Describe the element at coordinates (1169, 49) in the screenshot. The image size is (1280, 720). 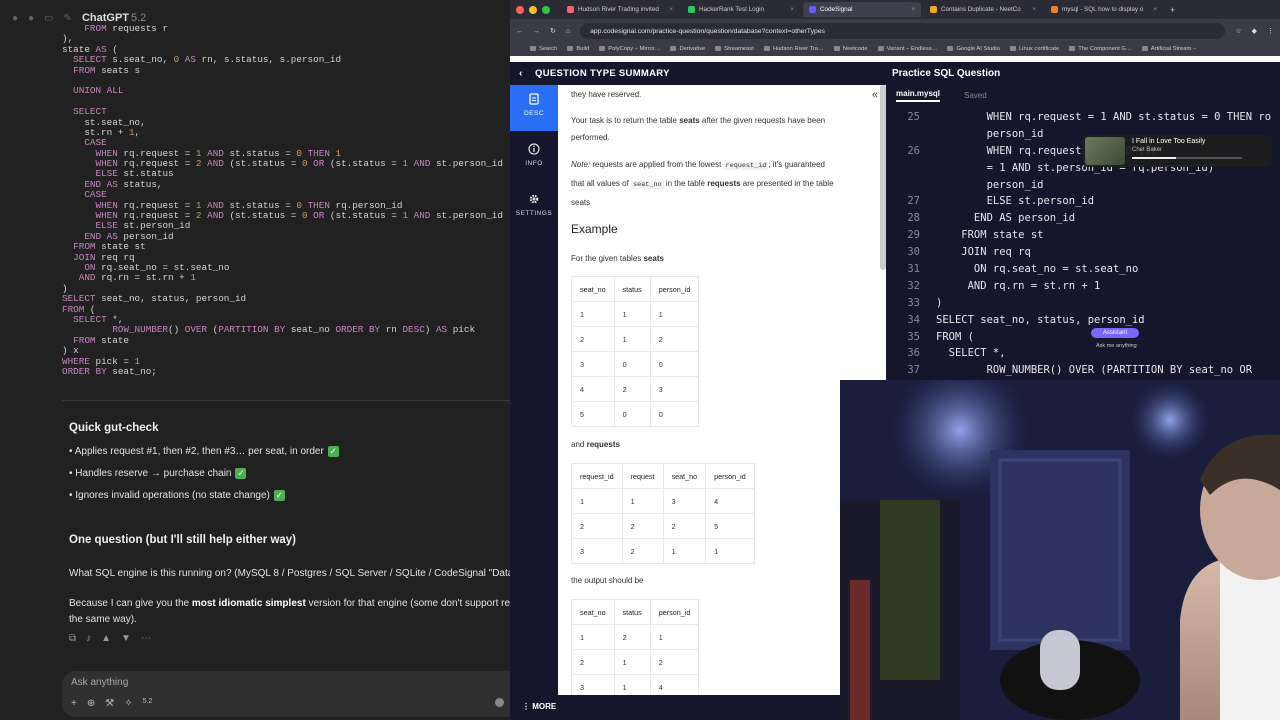
I see `bookmark-item: Artificial Stream –` at that location.